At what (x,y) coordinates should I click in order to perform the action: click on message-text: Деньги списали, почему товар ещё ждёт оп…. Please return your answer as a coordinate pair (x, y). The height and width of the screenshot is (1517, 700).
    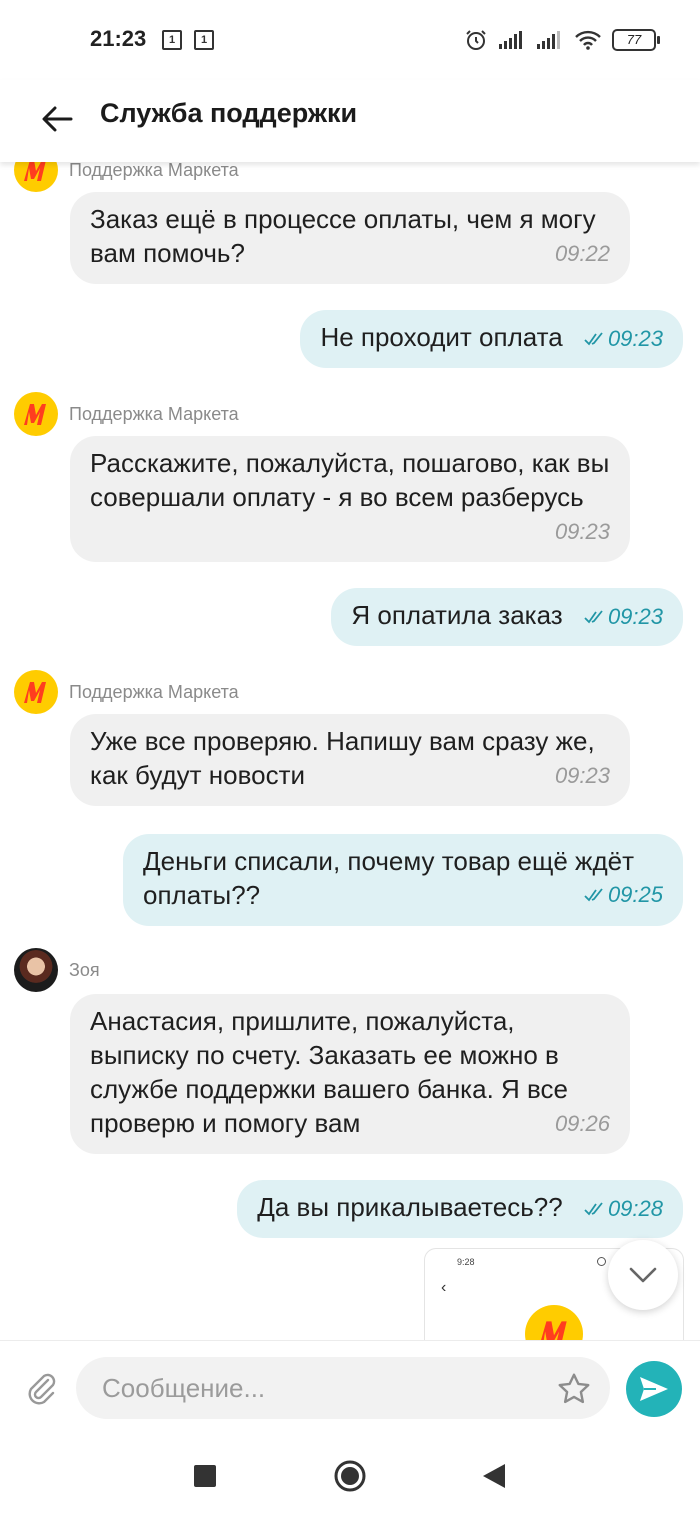
    Looking at the image, I should click on (388, 878).